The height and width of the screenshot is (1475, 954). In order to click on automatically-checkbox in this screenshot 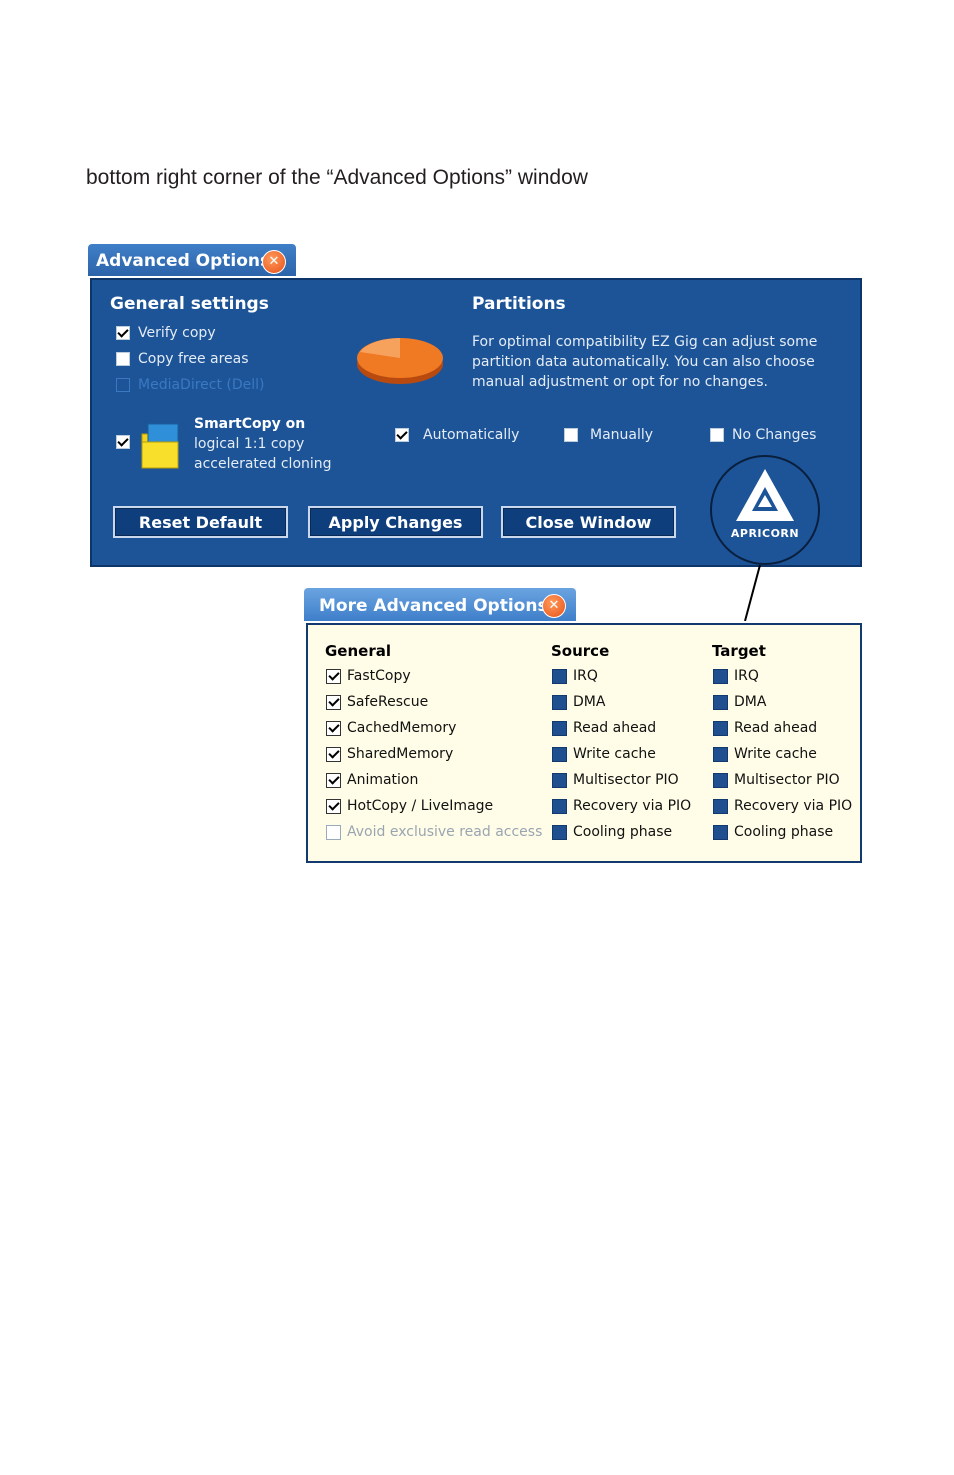, I will do `click(402, 435)`.